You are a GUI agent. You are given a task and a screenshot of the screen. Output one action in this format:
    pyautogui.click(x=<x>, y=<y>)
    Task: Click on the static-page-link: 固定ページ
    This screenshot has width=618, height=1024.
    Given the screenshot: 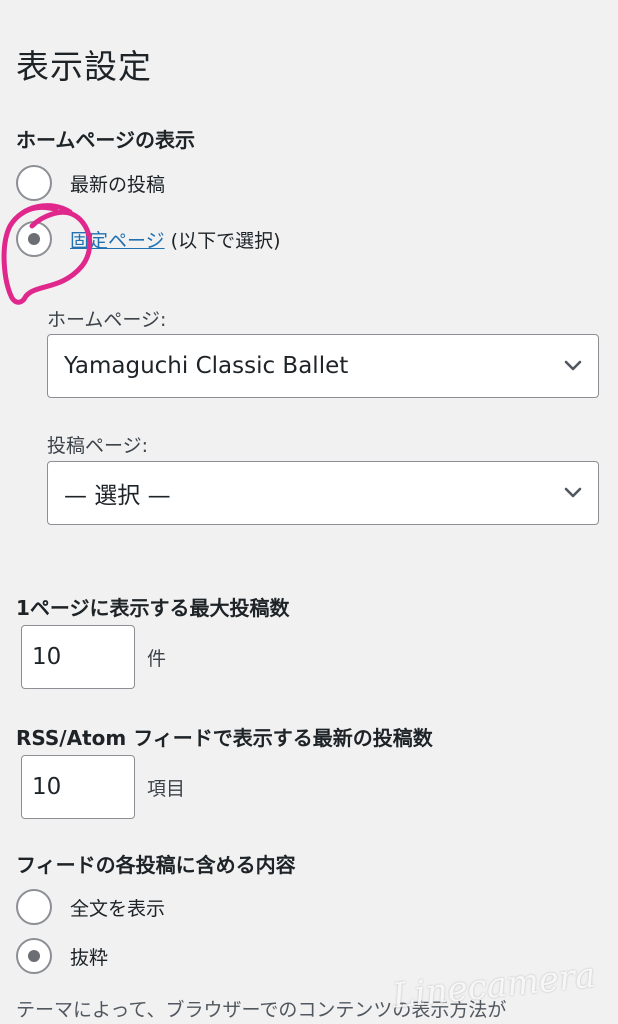 What is the action you would take?
    pyautogui.click(x=117, y=241)
    